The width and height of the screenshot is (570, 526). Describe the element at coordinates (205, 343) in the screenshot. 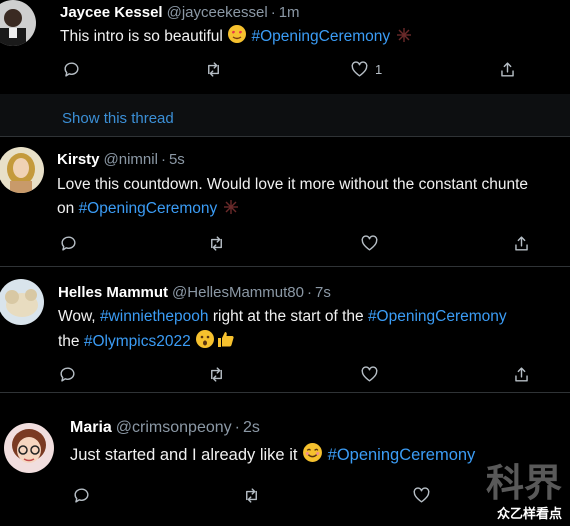

I see `astonished-face-icon` at that location.